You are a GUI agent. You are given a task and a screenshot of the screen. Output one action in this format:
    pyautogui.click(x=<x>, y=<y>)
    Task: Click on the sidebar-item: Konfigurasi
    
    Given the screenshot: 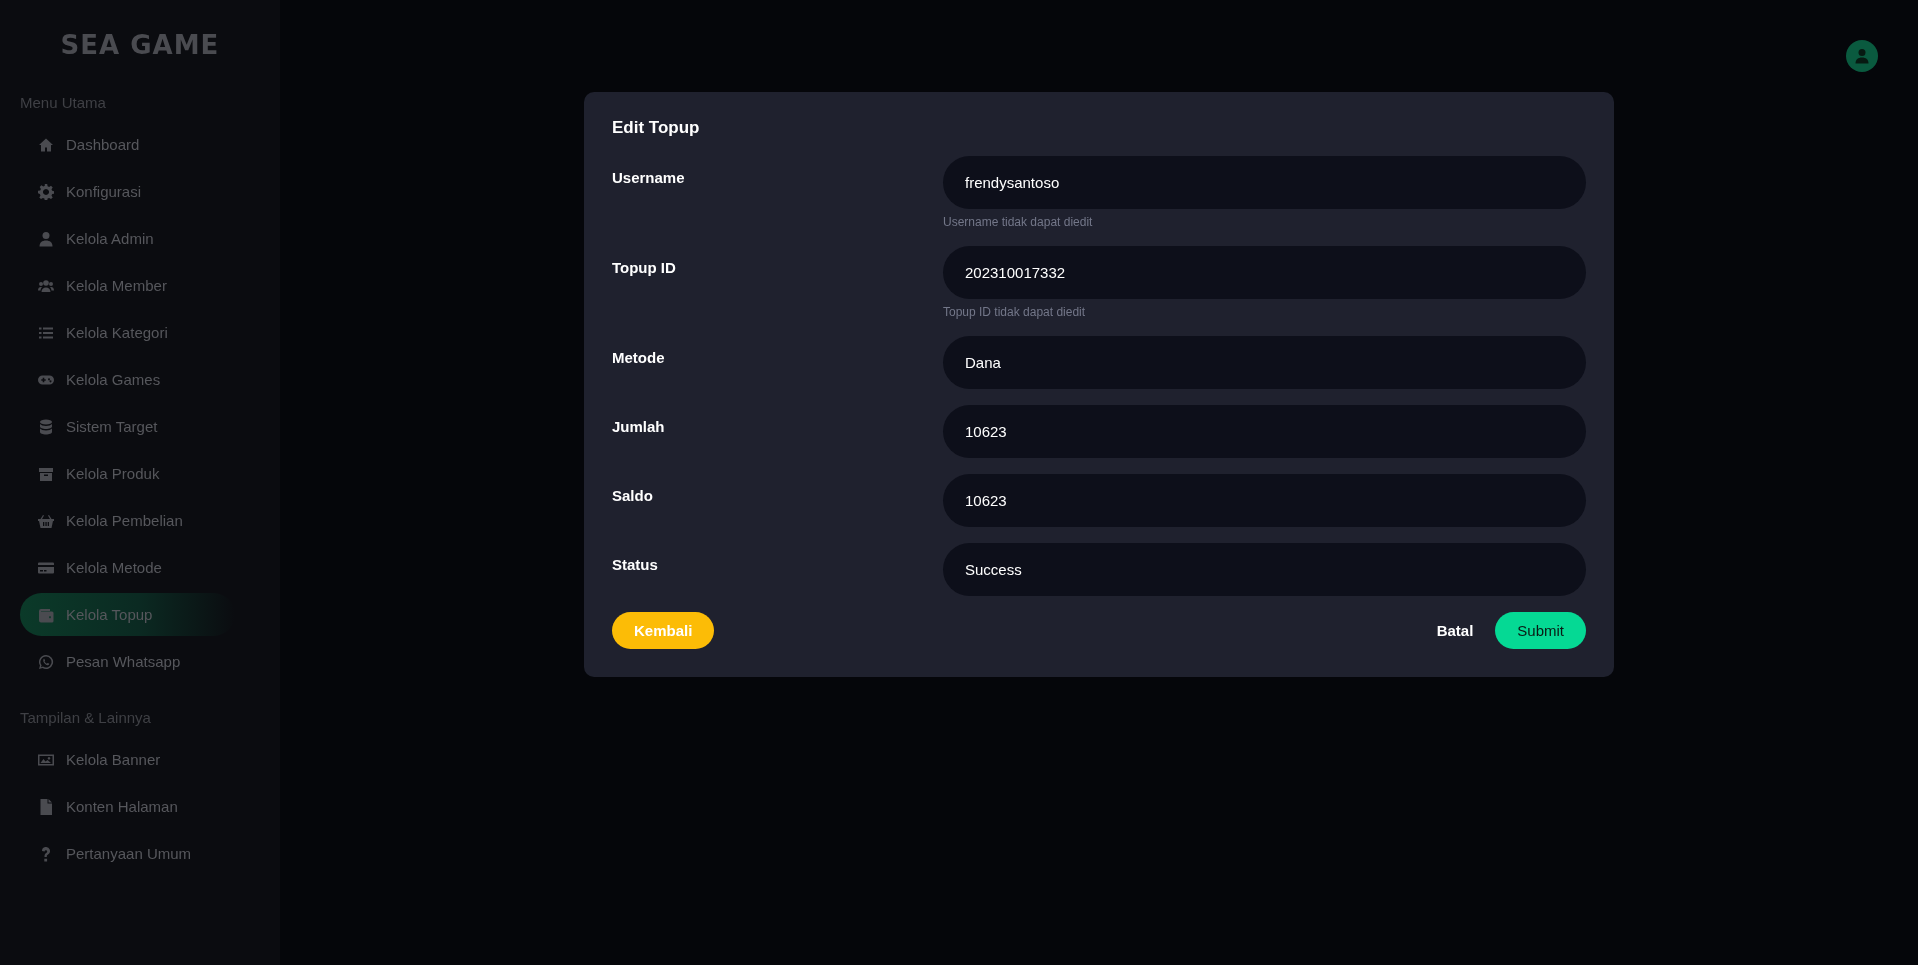 What is the action you would take?
    pyautogui.click(x=110, y=191)
    